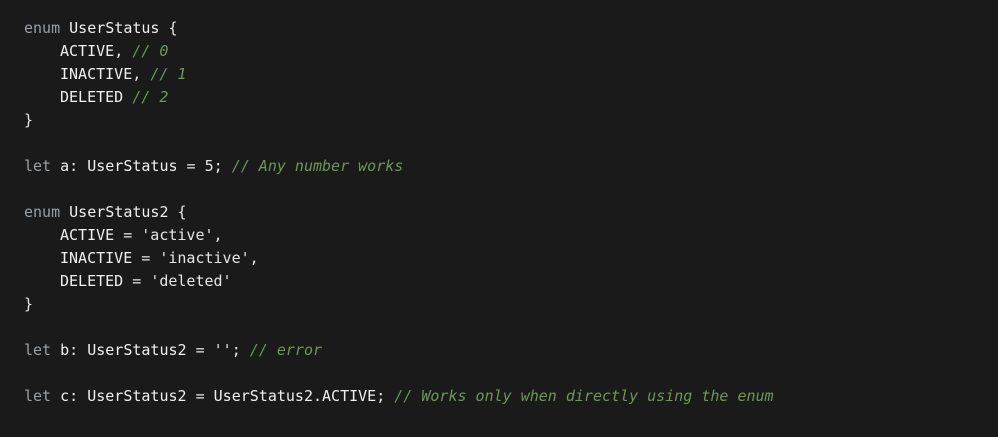  What do you see at coordinates (168, 74) in the screenshot?
I see `code-token-cmt: // 1` at bounding box center [168, 74].